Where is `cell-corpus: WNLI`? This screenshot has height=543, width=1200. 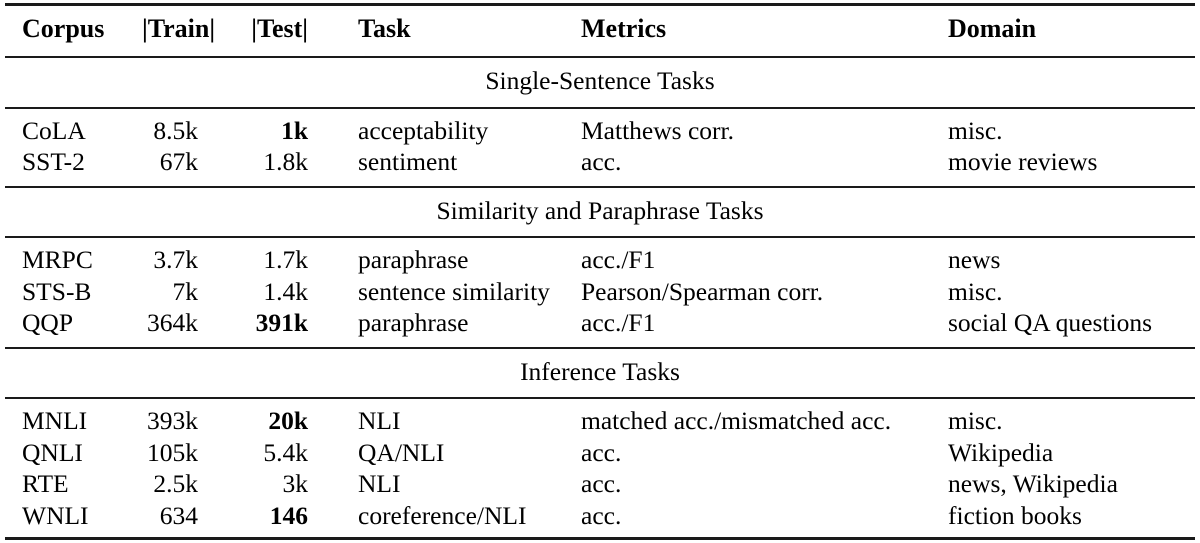 cell-corpus: WNLI is located at coordinates (73, 519).